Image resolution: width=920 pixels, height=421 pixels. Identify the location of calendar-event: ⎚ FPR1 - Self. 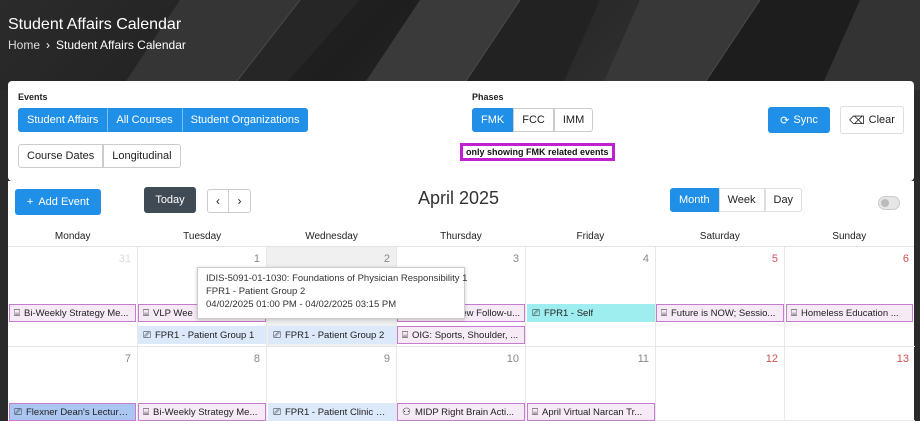
(591, 313).